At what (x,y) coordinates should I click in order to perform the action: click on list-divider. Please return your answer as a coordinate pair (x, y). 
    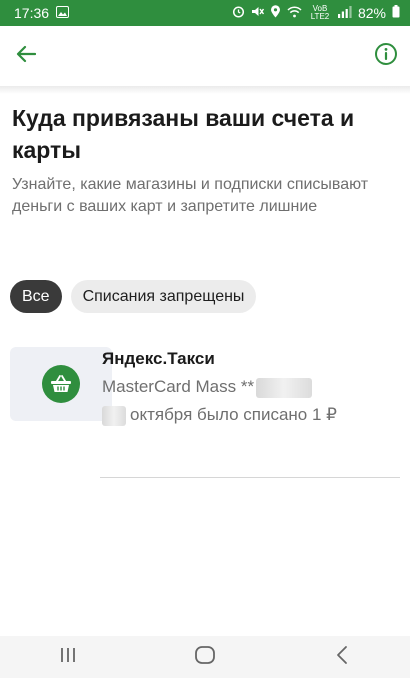
    Looking at the image, I should click on (250, 477).